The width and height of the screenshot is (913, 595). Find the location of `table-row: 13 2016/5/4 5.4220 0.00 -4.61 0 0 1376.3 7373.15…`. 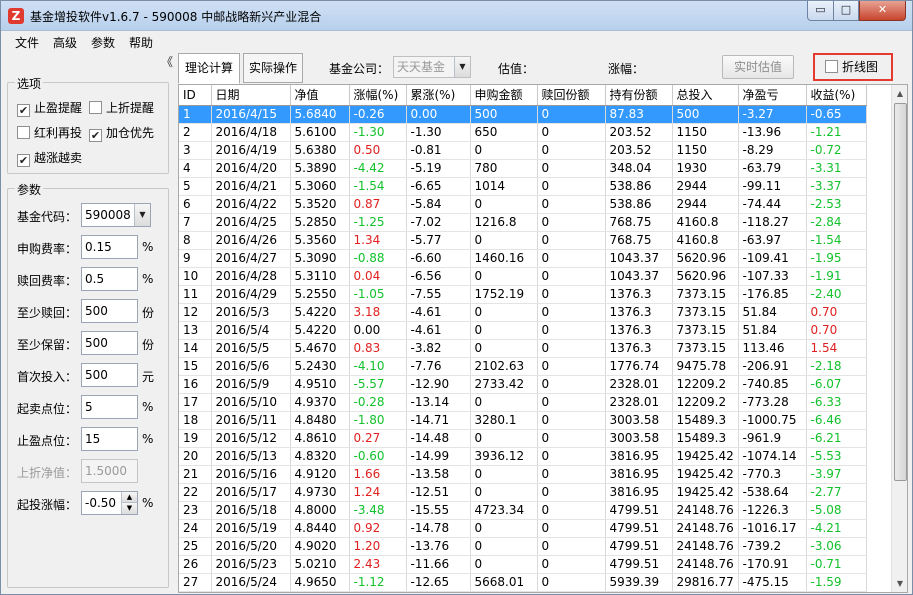

table-row: 13 2016/5/4 5.4220 0.00 -4.61 0 0 1376.3 7373.15… is located at coordinates (523, 330).